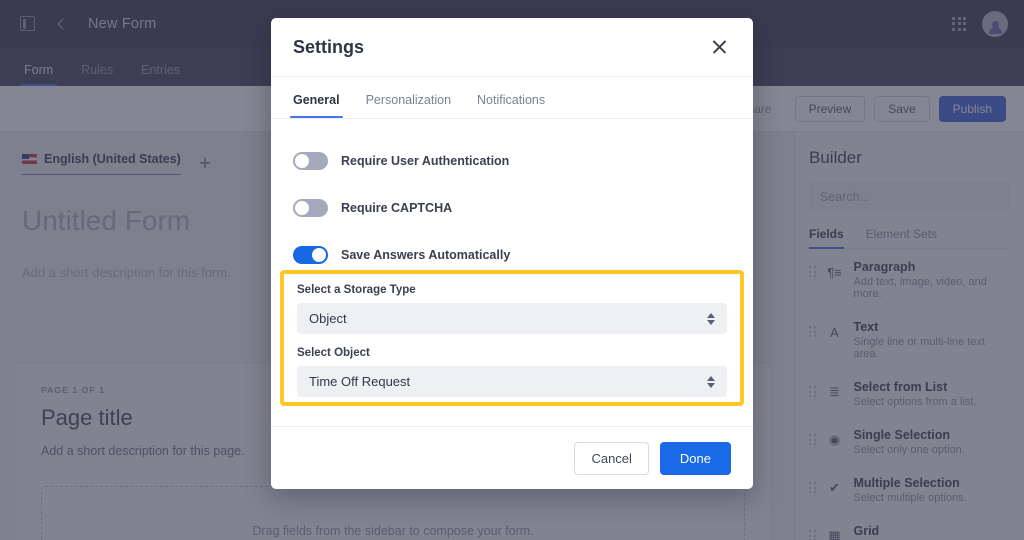 This screenshot has width=1024, height=540. I want to click on close-icon, so click(720, 47).